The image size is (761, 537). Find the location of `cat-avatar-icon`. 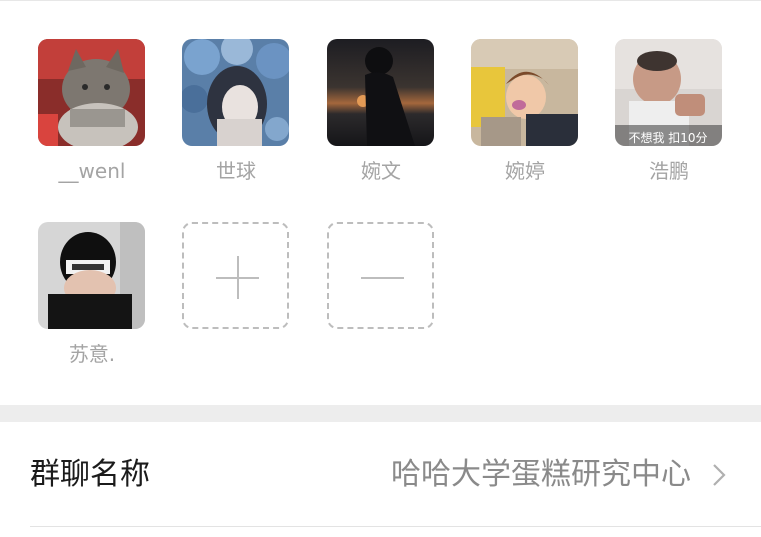

cat-avatar-icon is located at coordinates (91, 92).